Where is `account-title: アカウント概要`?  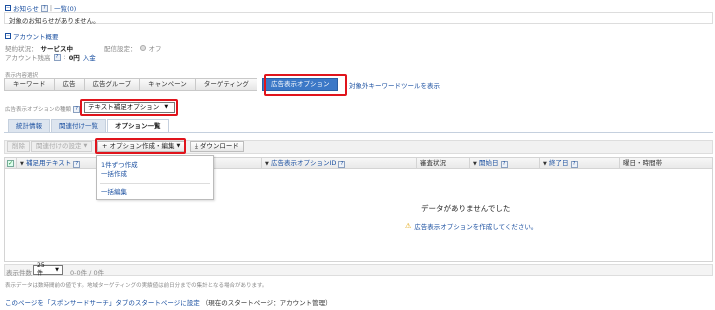 account-title: アカウント概要 is located at coordinates (36, 37).